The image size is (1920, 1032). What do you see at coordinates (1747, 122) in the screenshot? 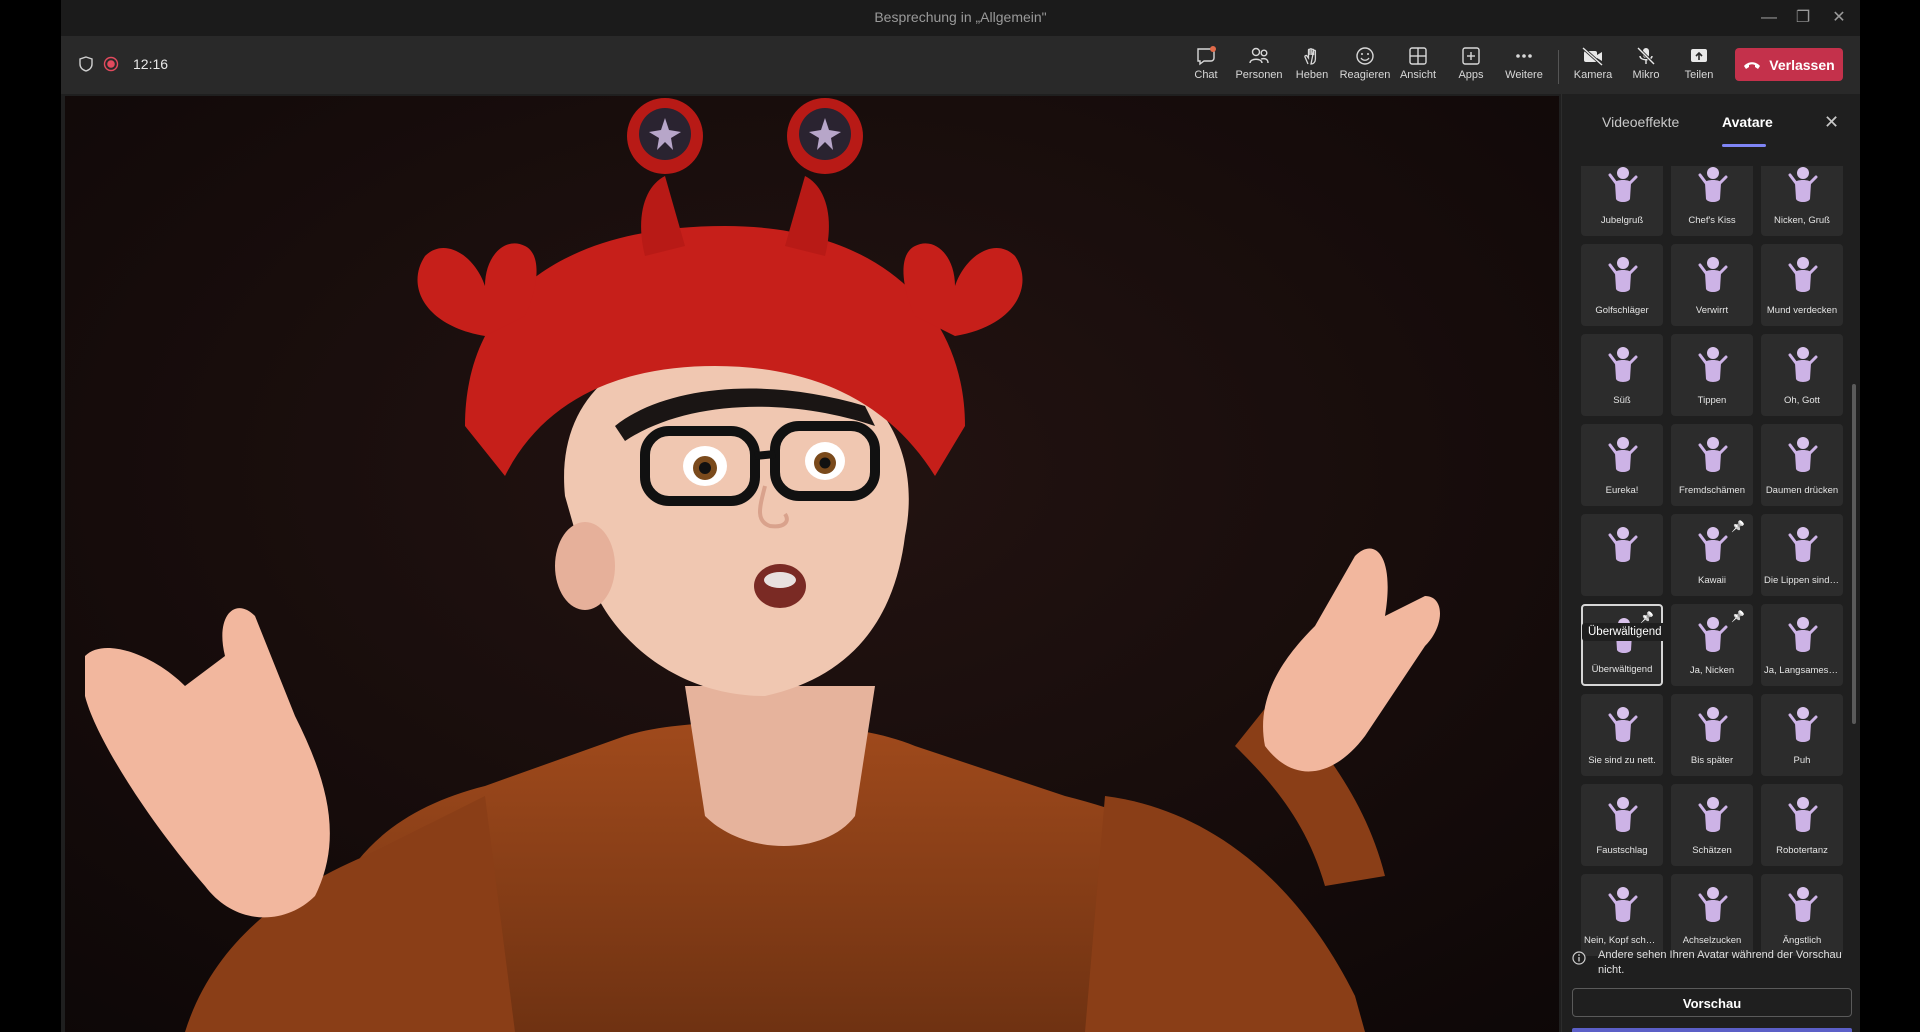
I see `tab-avatars: Avatare` at bounding box center [1747, 122].